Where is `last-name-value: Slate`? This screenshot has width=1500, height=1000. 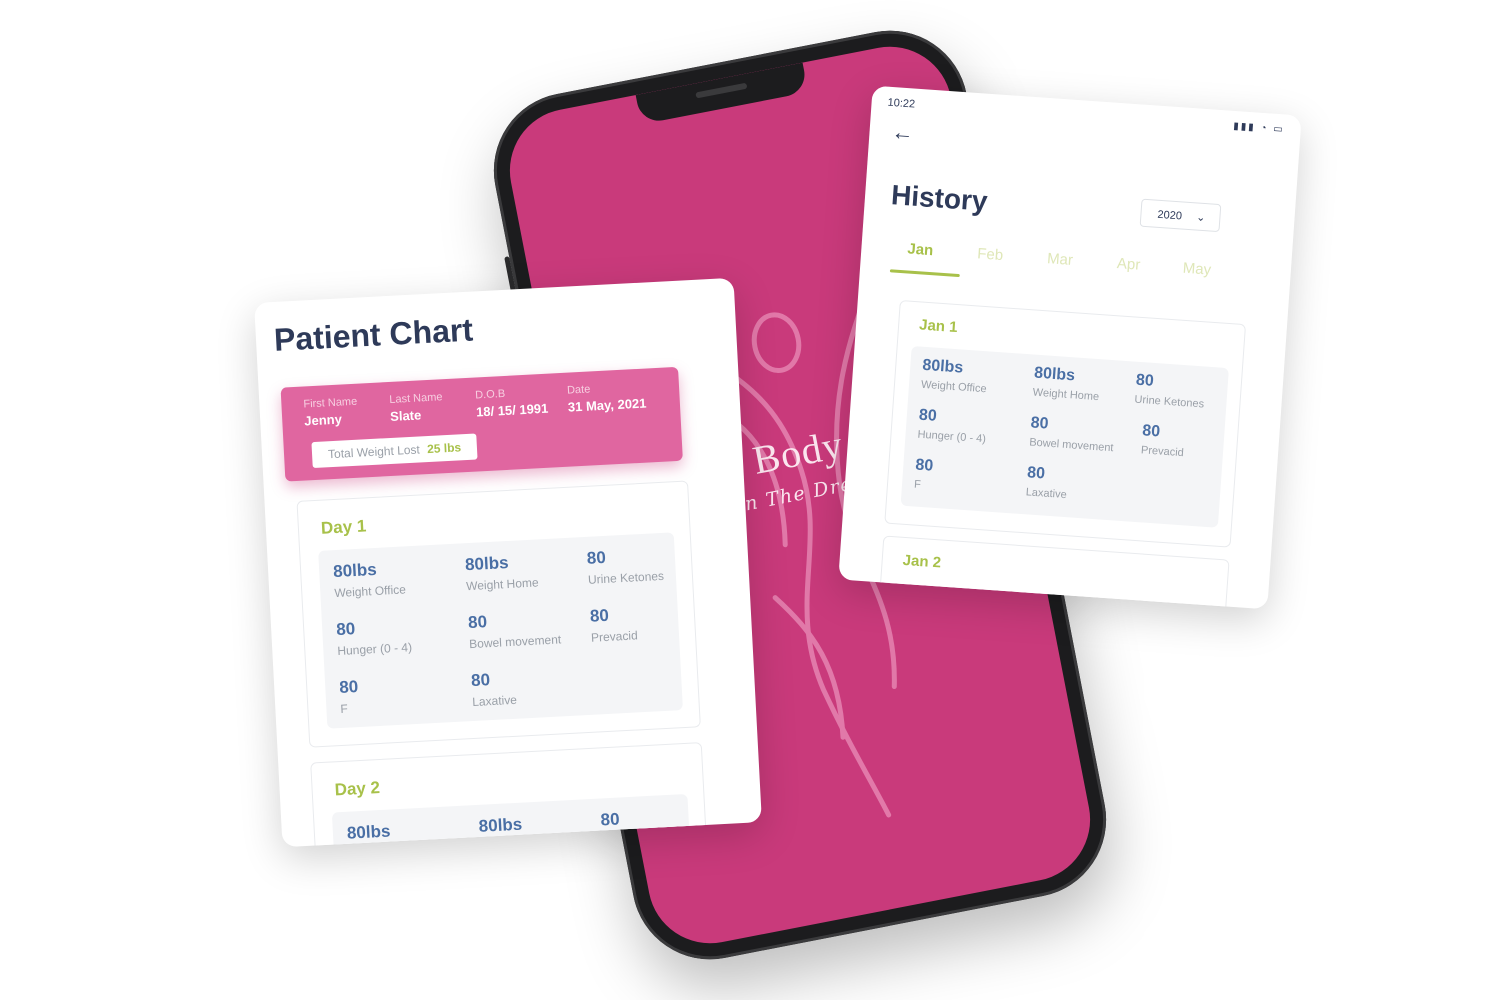 last-name-value: Slate is located at coordinates (405, 415).